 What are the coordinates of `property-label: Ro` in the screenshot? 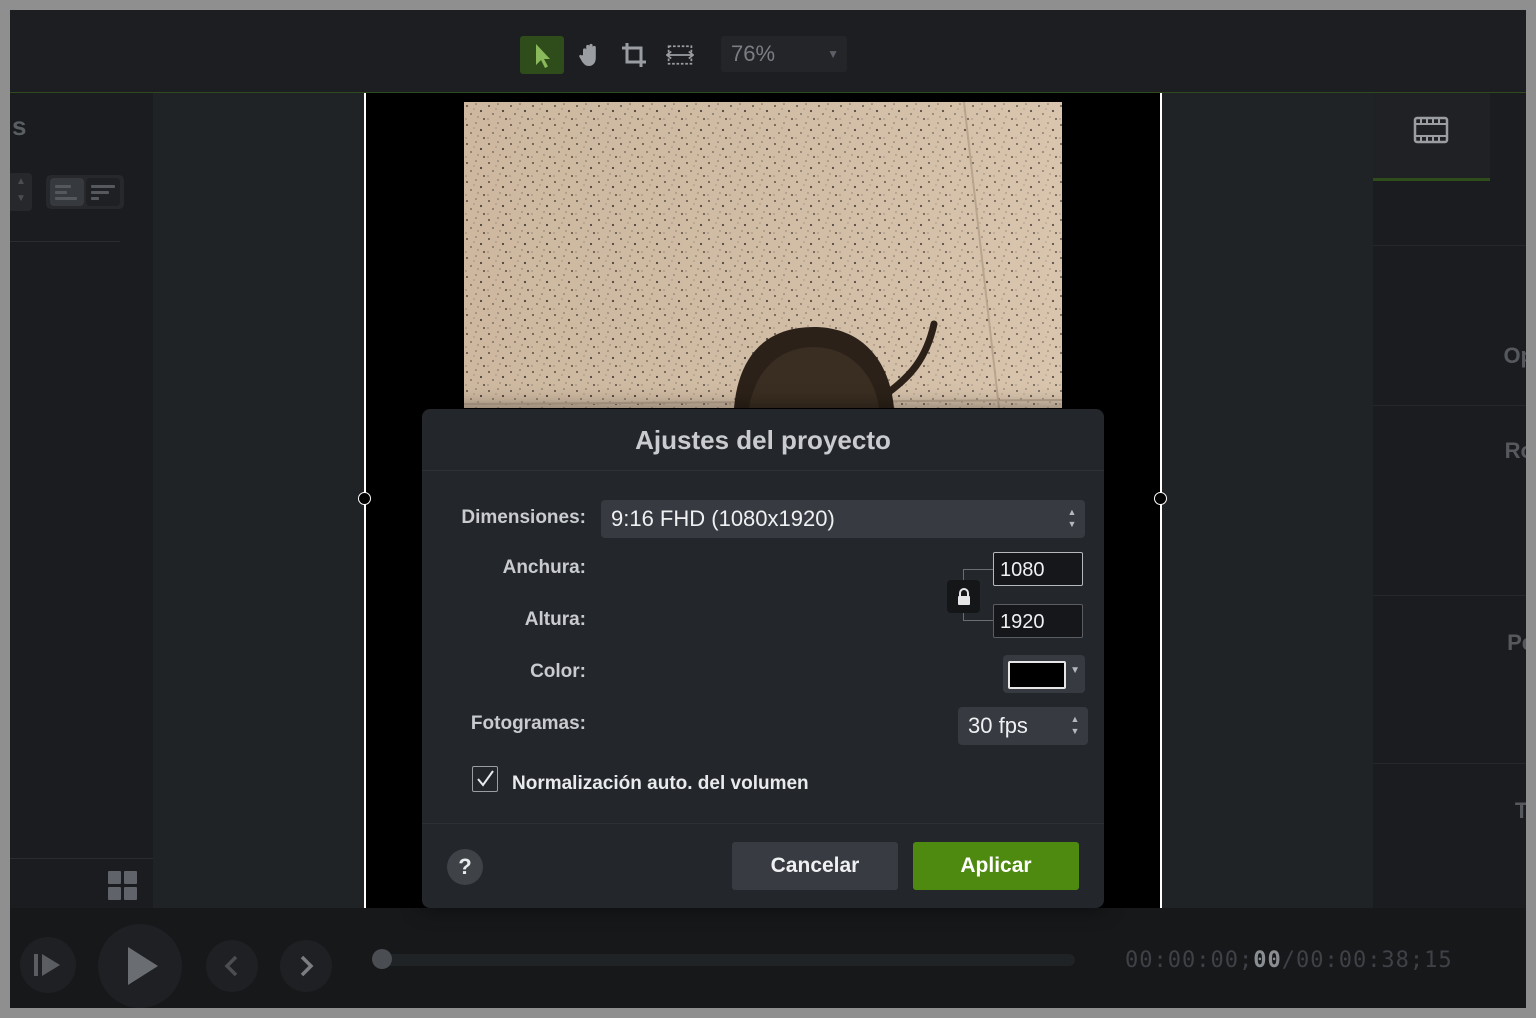 It's located at (1515, 450).